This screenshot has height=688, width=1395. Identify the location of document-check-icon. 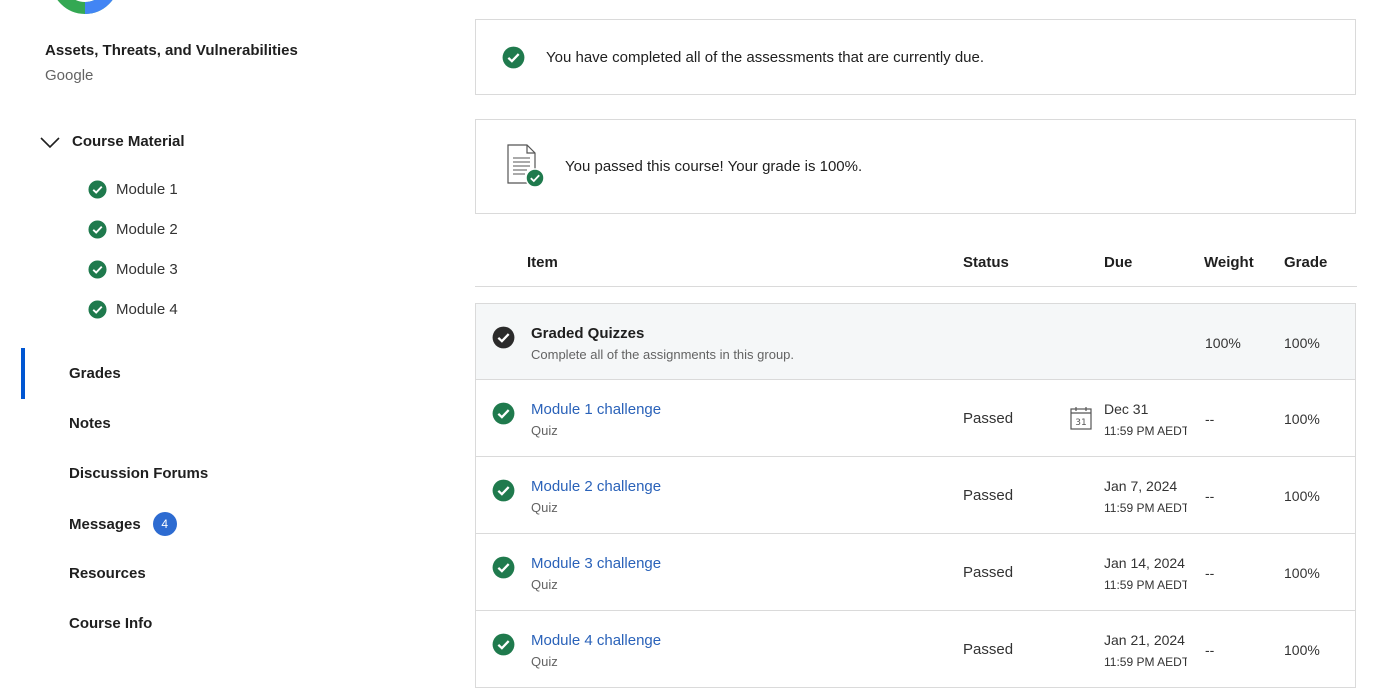
(526, 166).